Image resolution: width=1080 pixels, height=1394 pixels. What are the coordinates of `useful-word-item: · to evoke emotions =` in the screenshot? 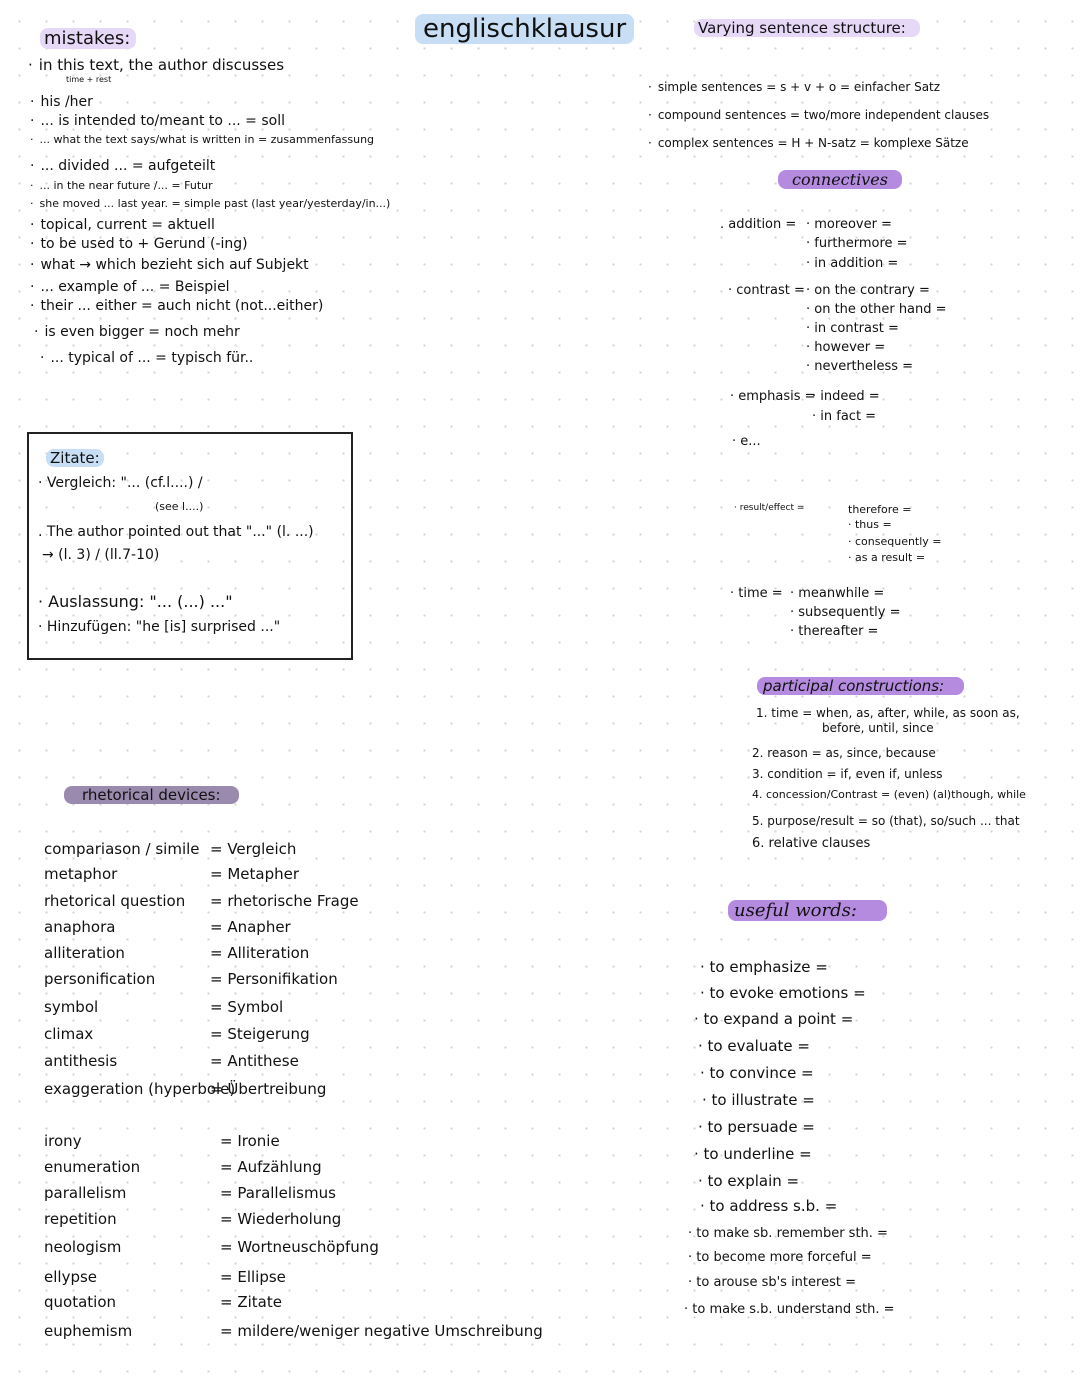 It's located at (783, 993).